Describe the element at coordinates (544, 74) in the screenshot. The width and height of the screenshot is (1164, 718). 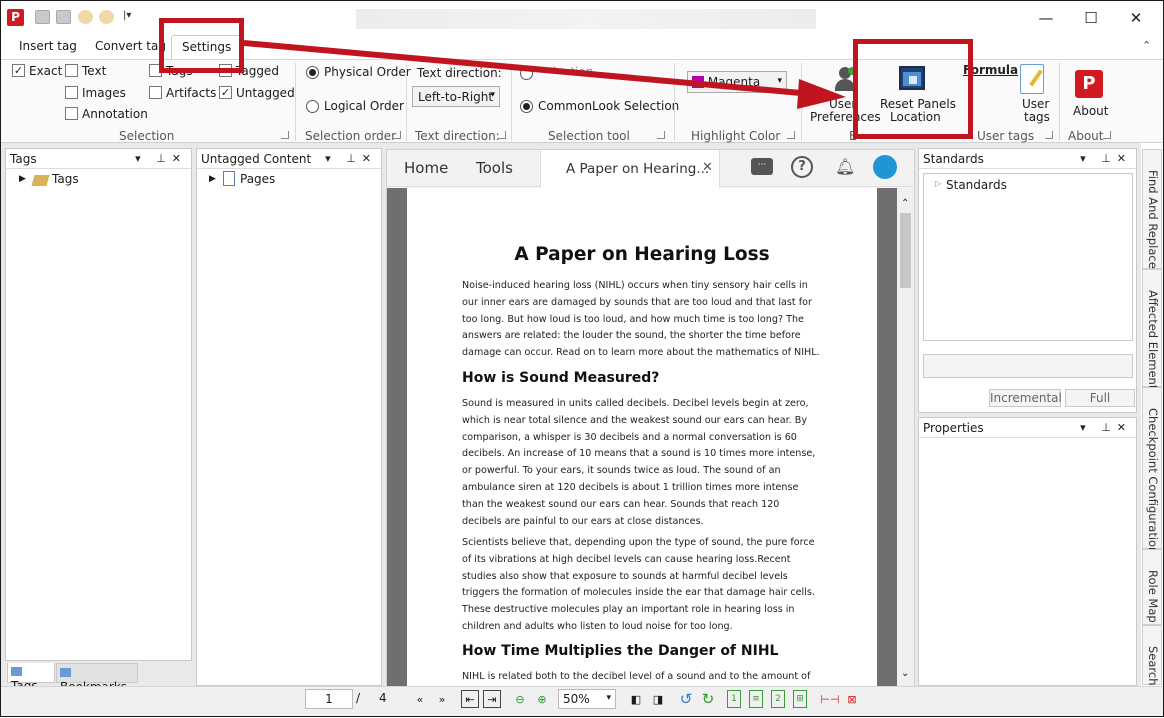
I see `annotation-arrow` at that location.